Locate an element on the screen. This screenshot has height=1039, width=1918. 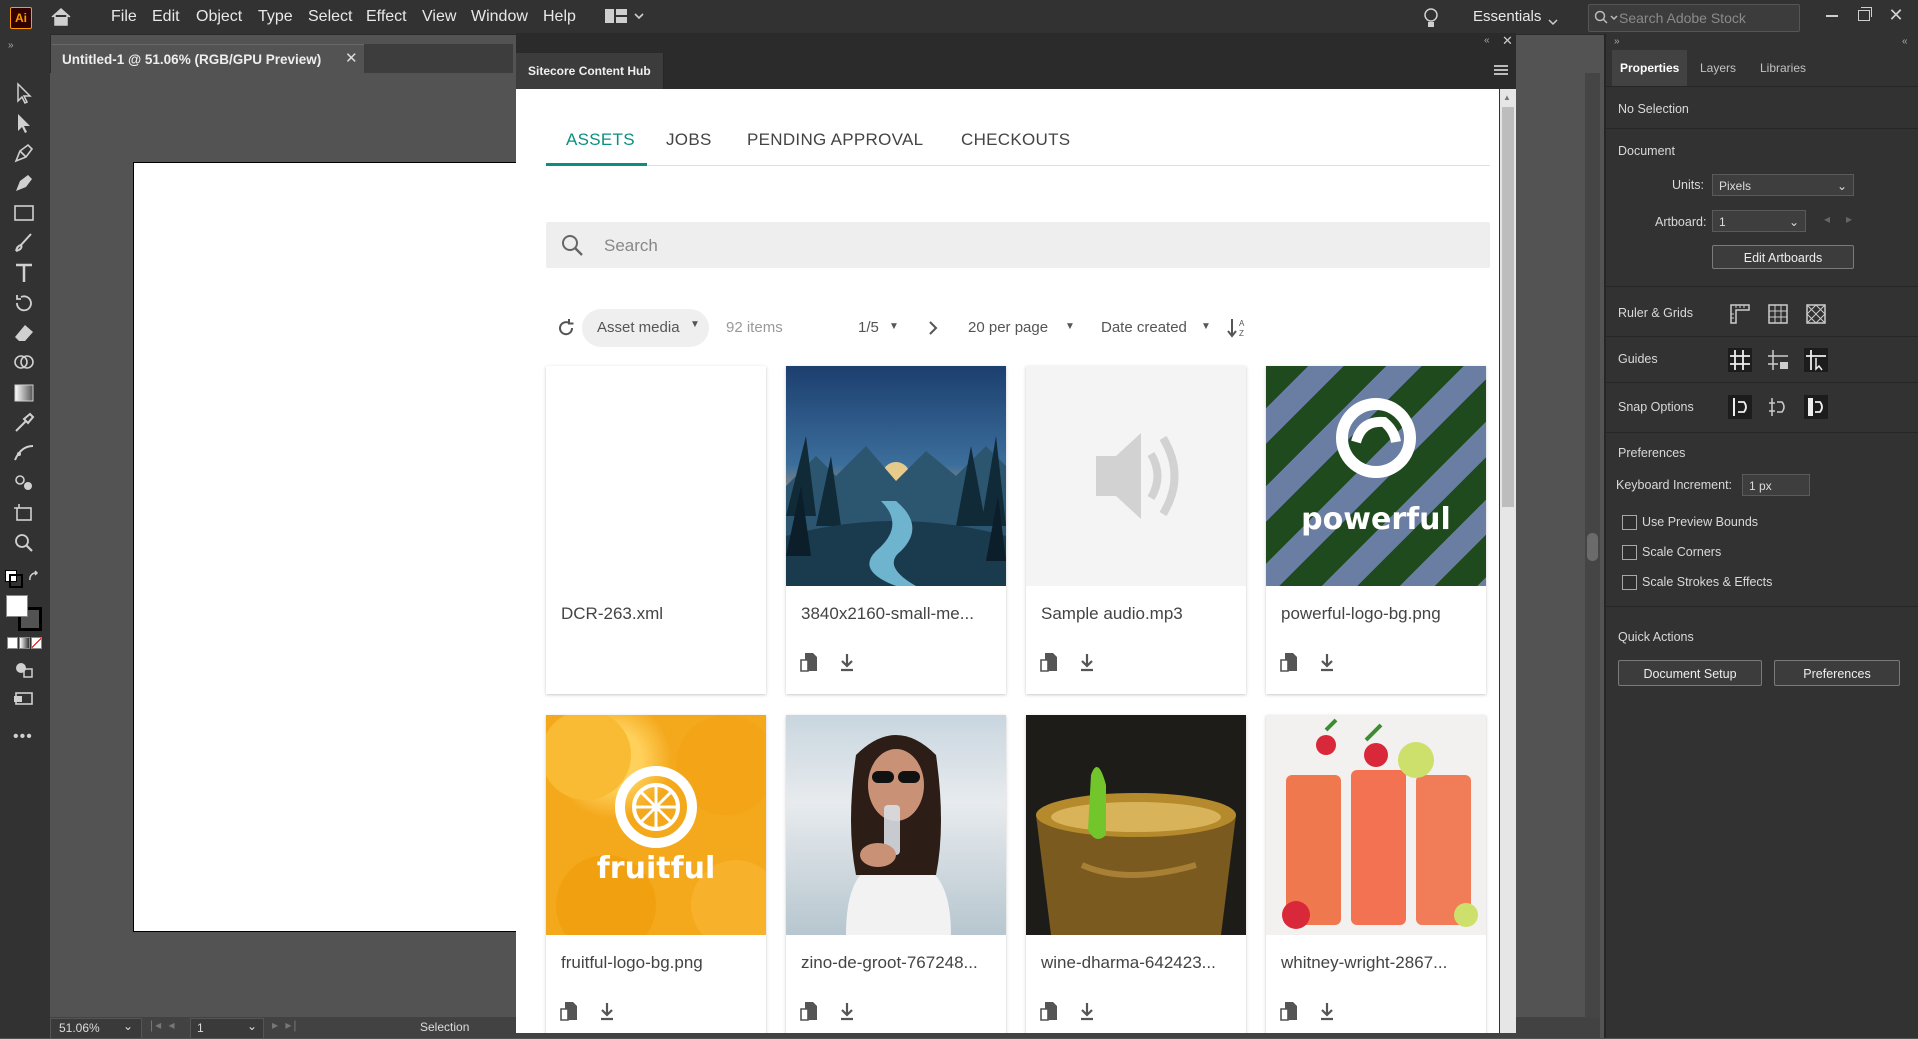
tab-layers: Layers is located at coordinates (1718, 68).